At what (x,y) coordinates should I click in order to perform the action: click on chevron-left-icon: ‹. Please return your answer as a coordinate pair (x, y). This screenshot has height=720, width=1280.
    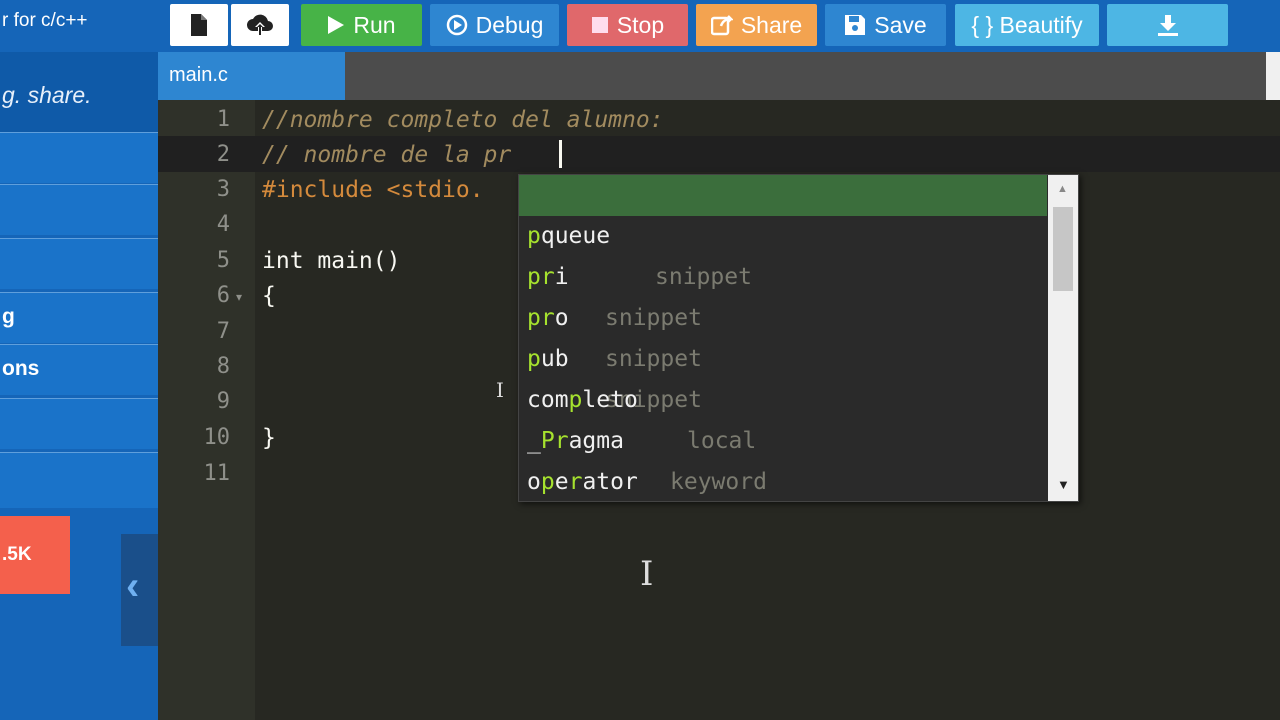
    Looking at the image, I should click on (133, 586).